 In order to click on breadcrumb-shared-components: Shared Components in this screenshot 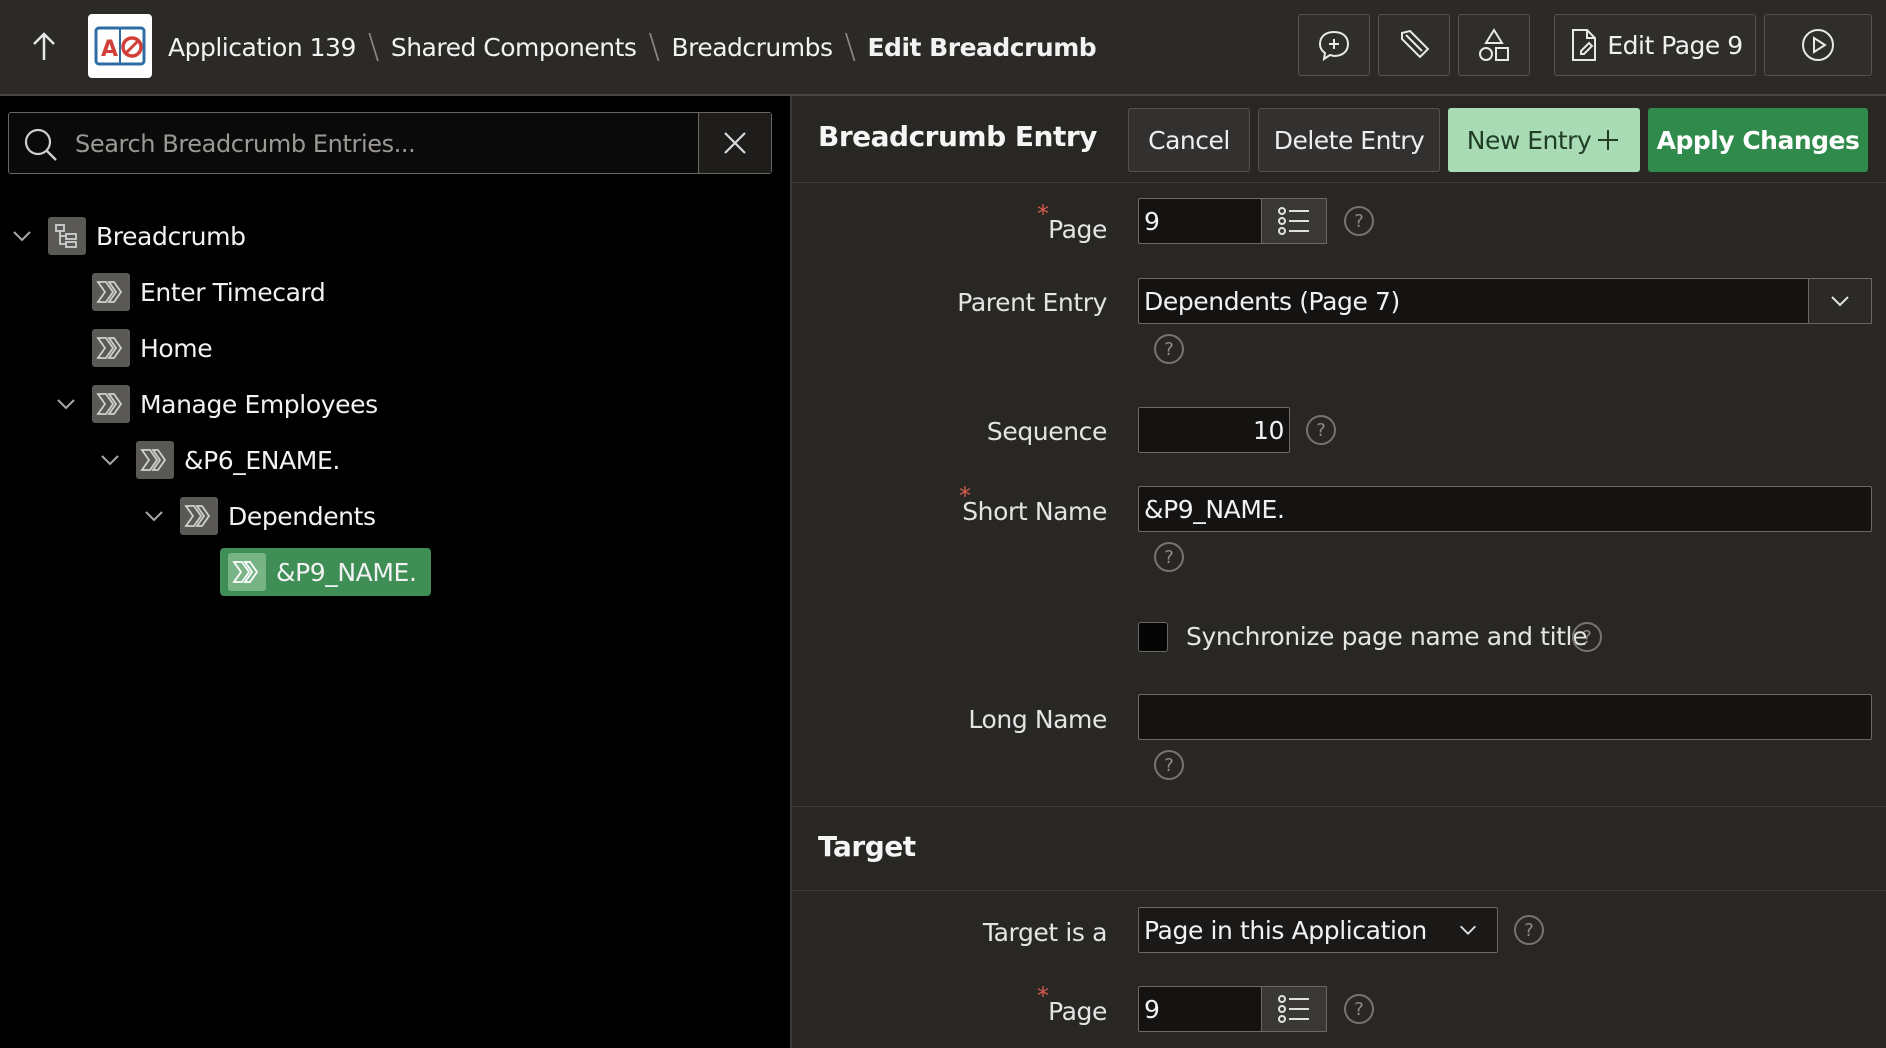, I will do `click(514, 47)`.